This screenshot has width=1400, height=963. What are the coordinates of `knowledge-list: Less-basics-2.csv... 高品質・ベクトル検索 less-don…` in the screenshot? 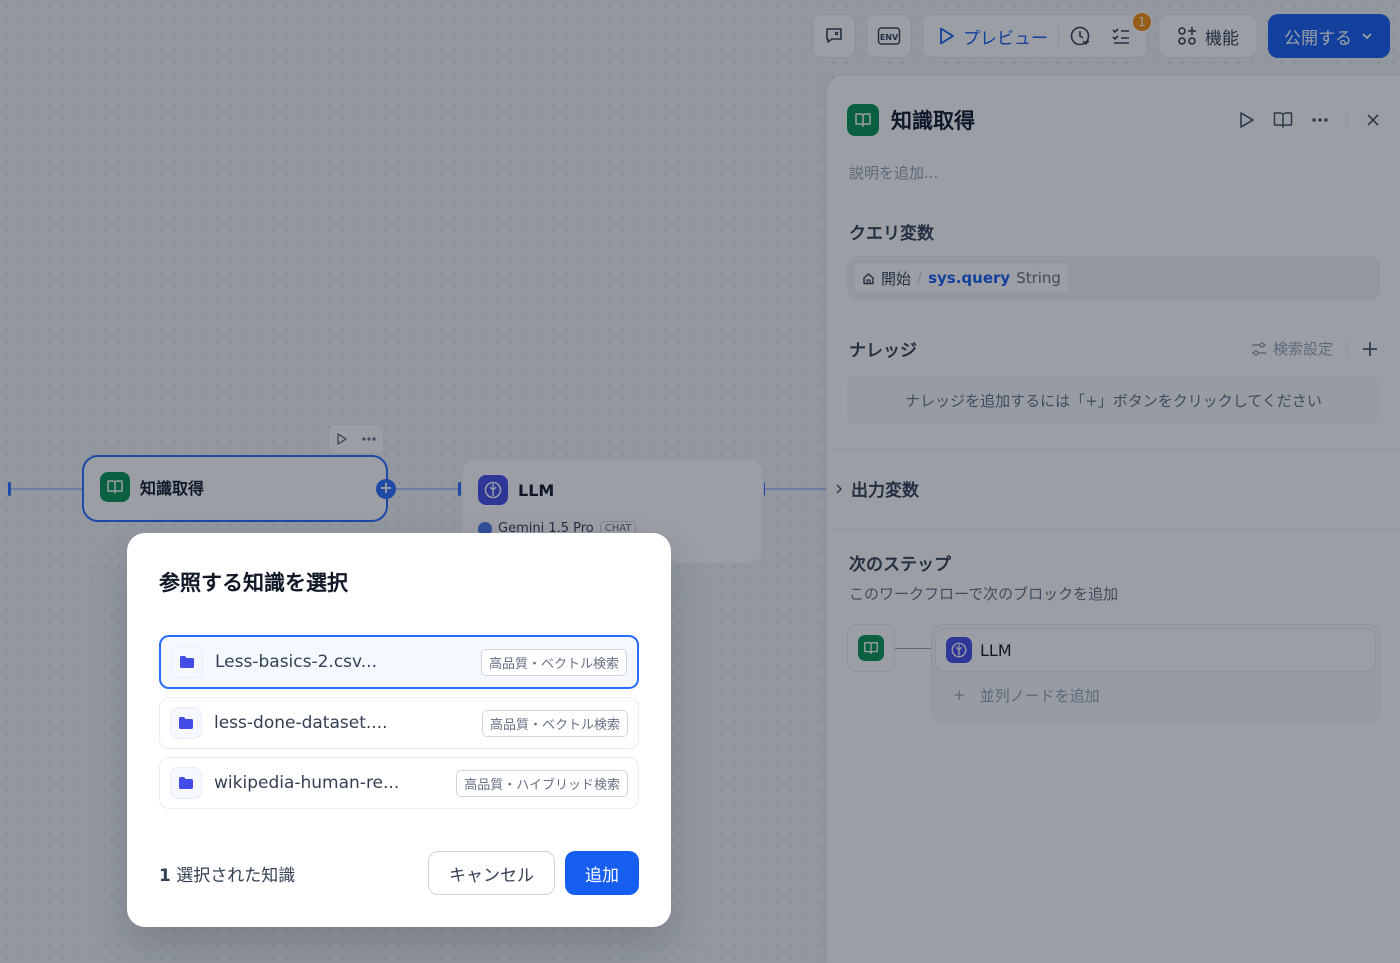 It's located at (399, 722).